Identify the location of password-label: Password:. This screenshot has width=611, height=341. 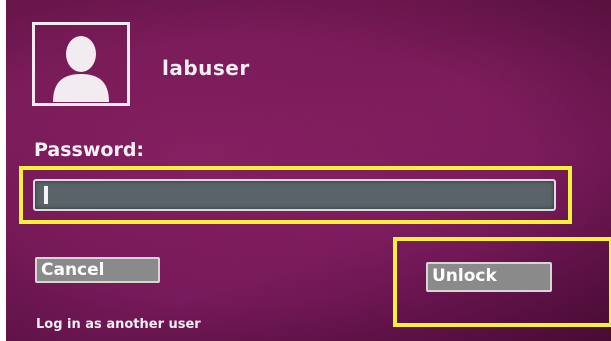
(89, 150).